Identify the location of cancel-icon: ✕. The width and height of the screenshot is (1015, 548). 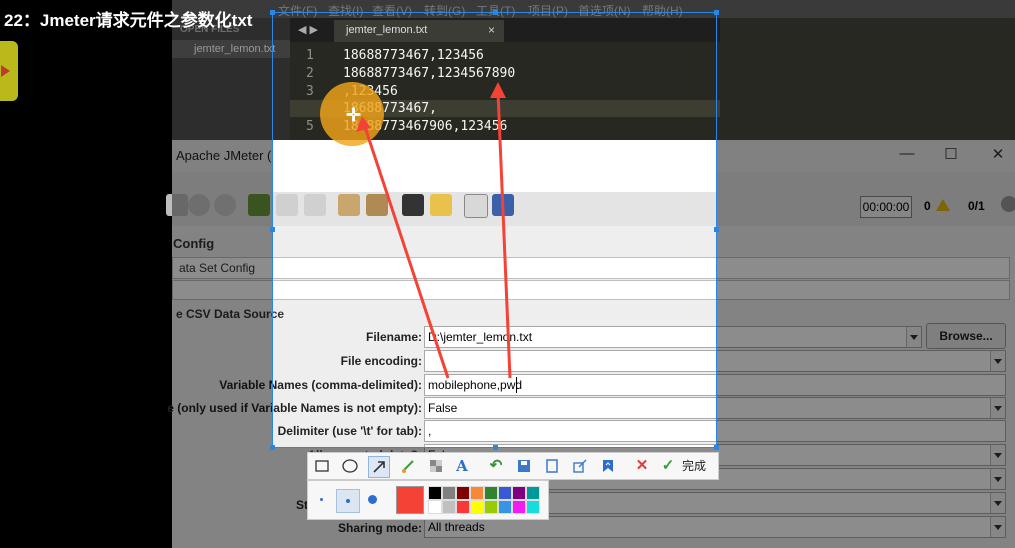
(642, 466).